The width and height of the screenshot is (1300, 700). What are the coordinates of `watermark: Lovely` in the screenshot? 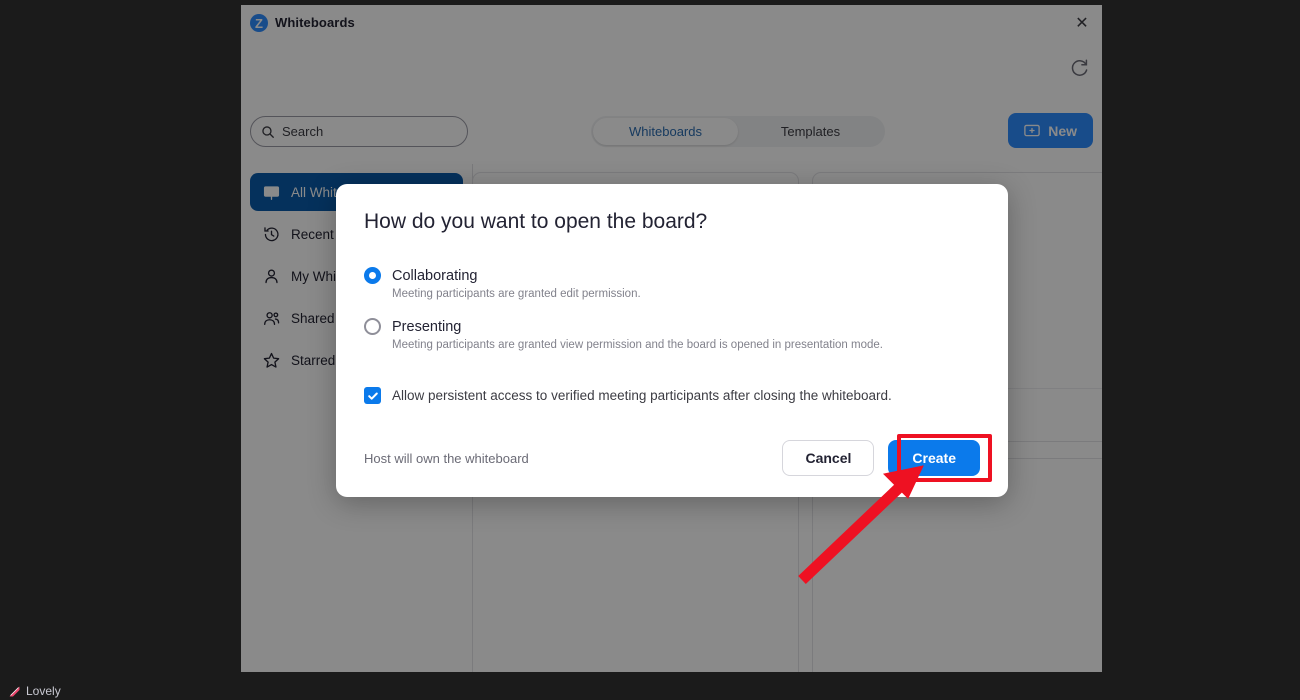 It's located at (34, 691).